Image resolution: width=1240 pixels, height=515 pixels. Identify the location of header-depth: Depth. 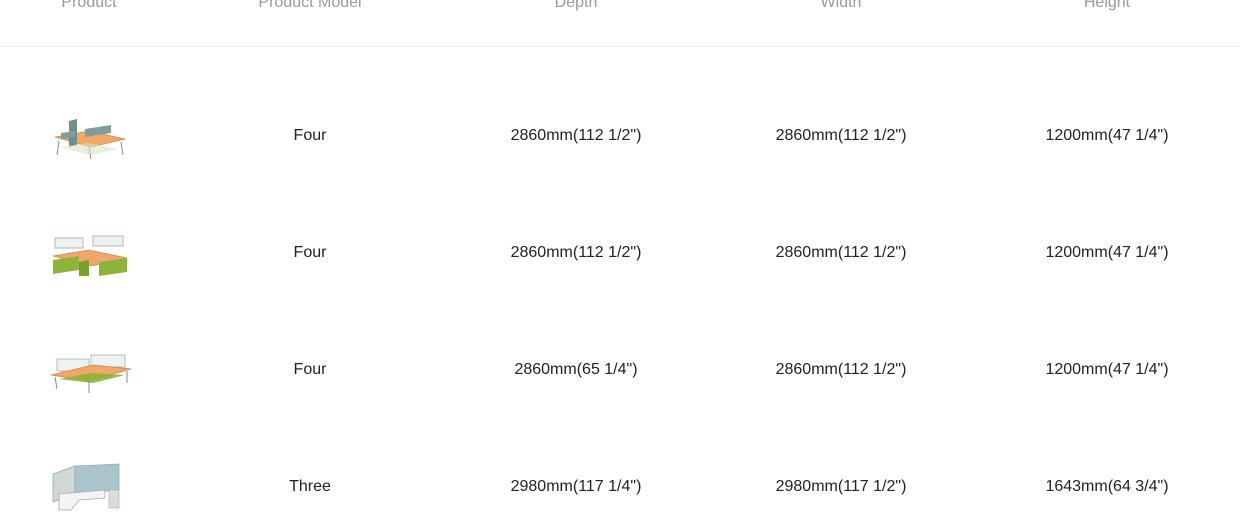
(576, 5).